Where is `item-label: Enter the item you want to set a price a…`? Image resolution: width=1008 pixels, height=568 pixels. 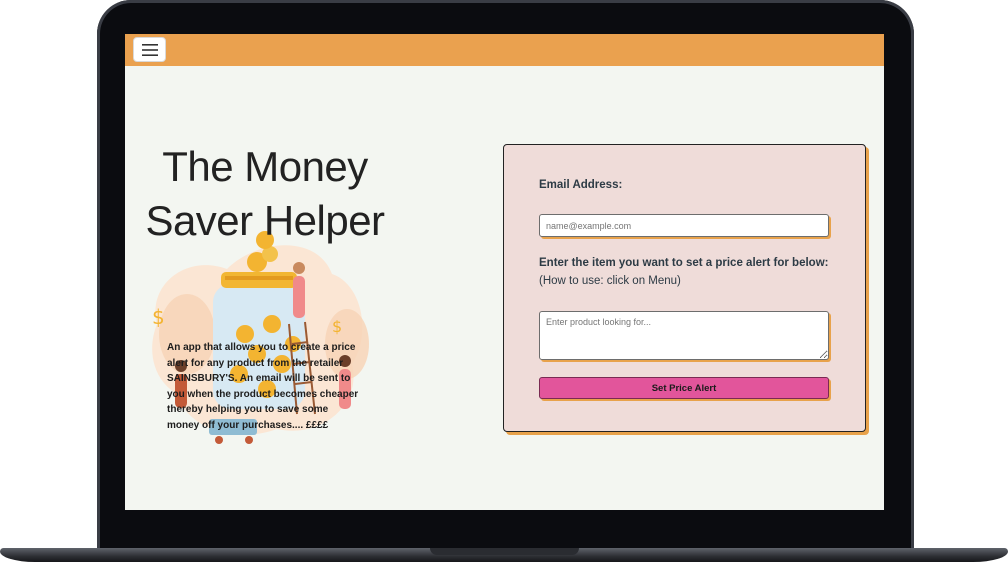 item-label: Enter the item you want to set a price a… is located at coordinates (684, 263).